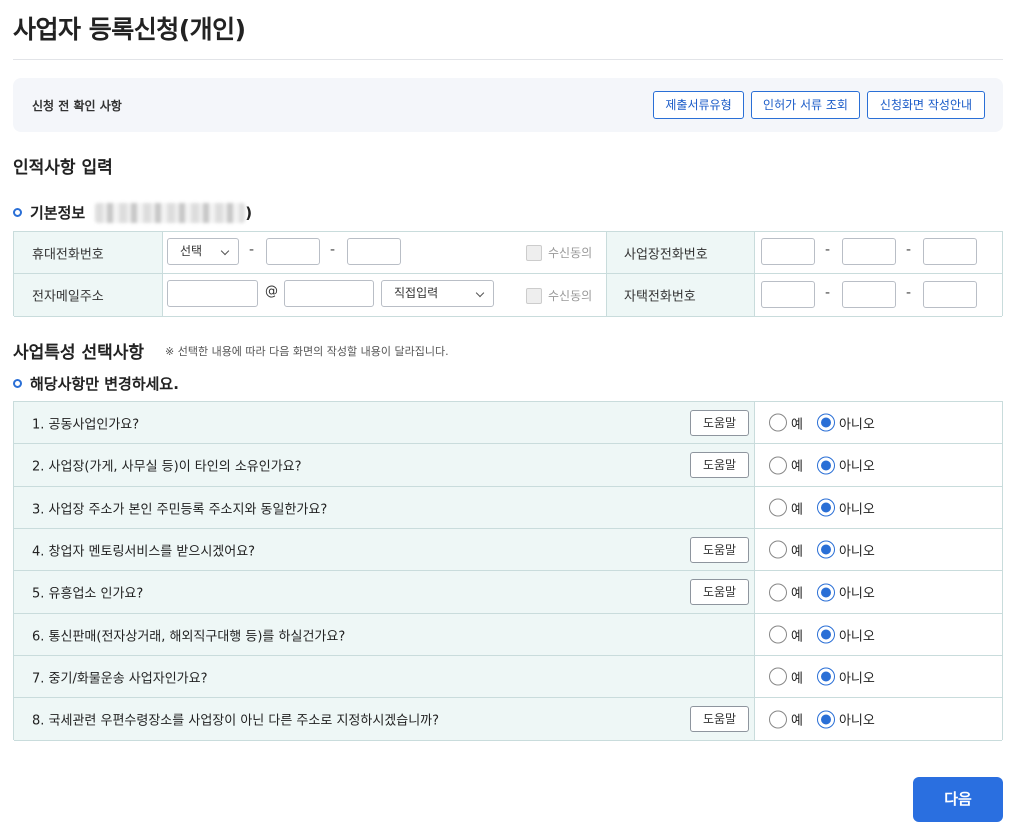 The width and height of the screenshot is (1023, 835). Describe the element at coordinates (559, 252) in the screenshot. I see `mobile-consent-checkbox: 수신동의` at that location.